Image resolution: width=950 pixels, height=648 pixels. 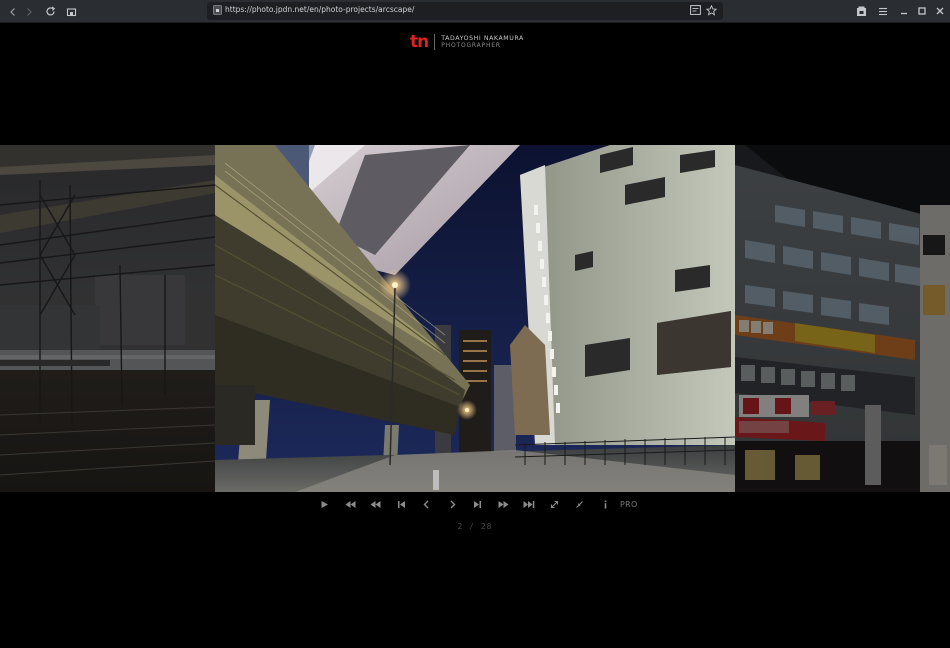 I want to click on minimize-icon, so click(x=904, y=13).